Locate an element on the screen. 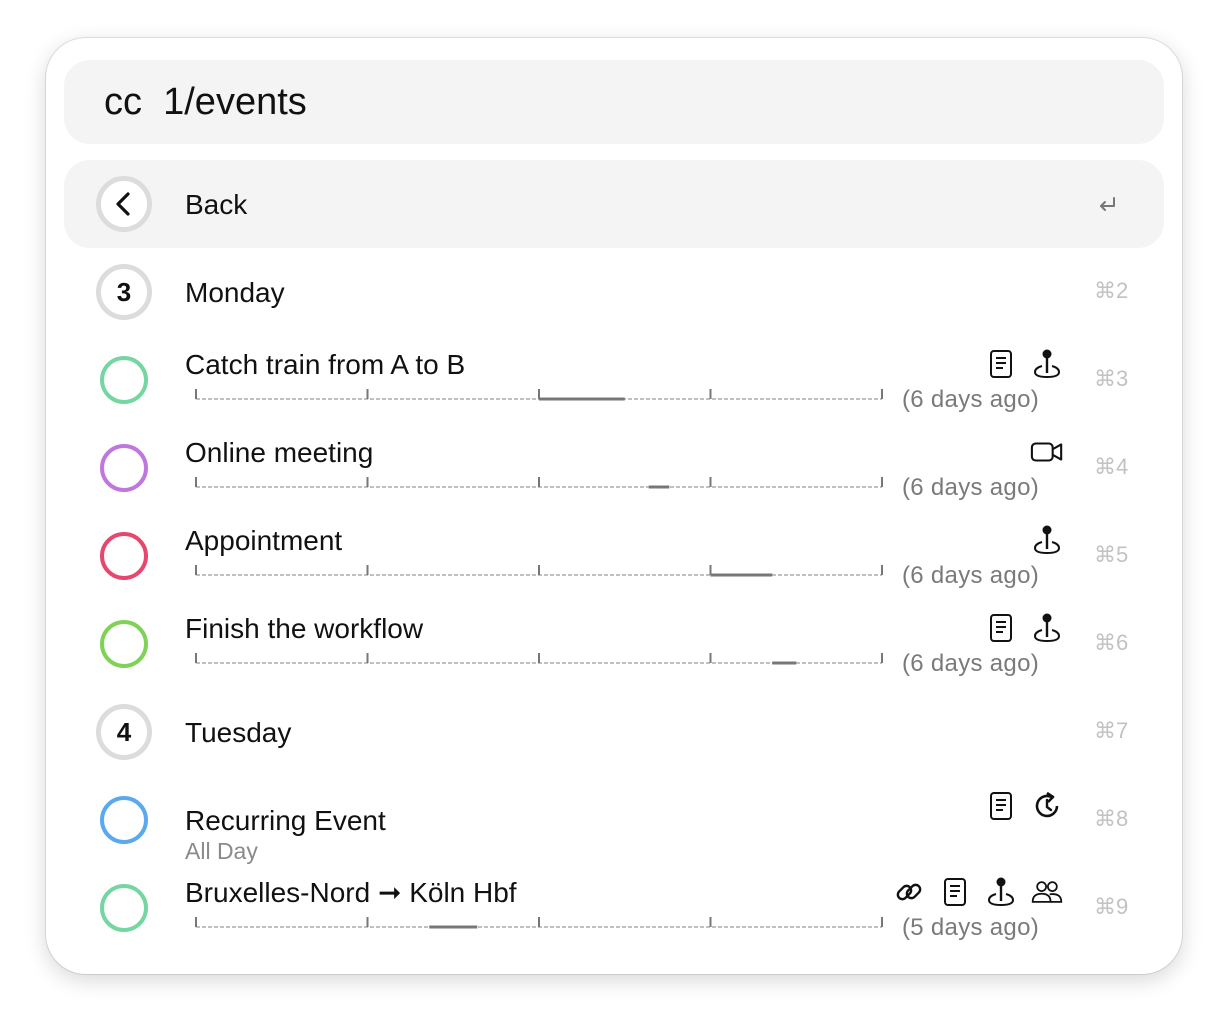  event-subtitle: All Day is located at coordinates (221, 851).